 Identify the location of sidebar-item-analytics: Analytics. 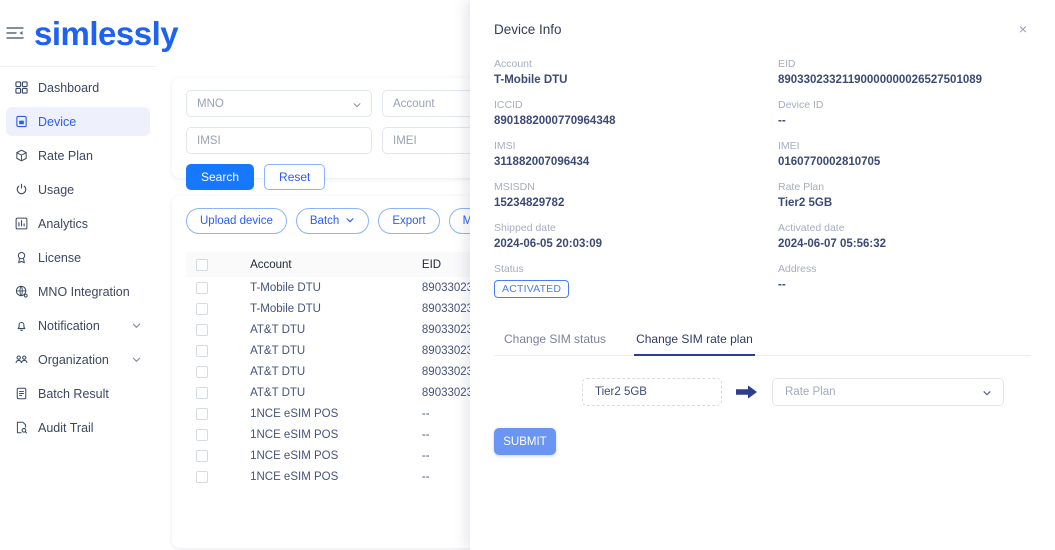
(78, 223).